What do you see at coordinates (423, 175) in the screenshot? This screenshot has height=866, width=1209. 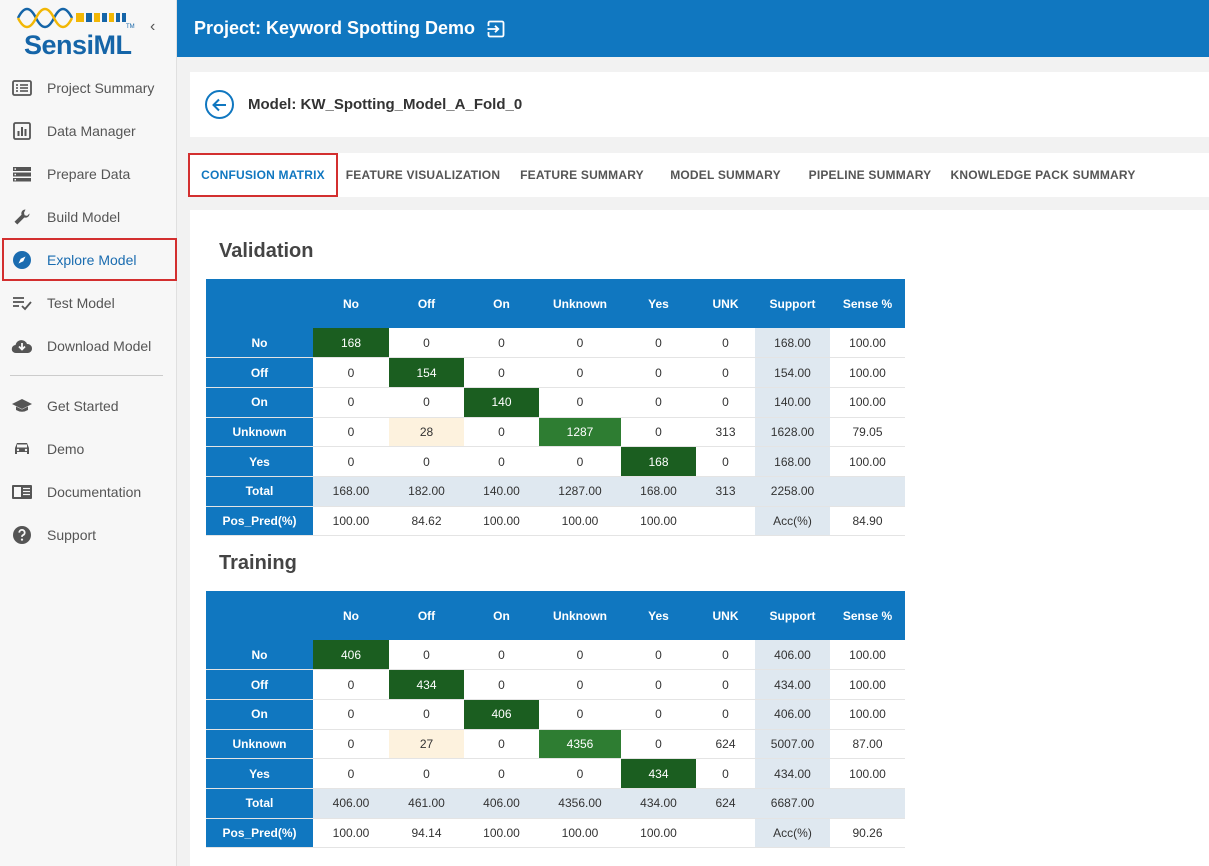 I see `tab-feature-visualization: FEATURE VISUALIZATION` at bounding box center [423, 175].